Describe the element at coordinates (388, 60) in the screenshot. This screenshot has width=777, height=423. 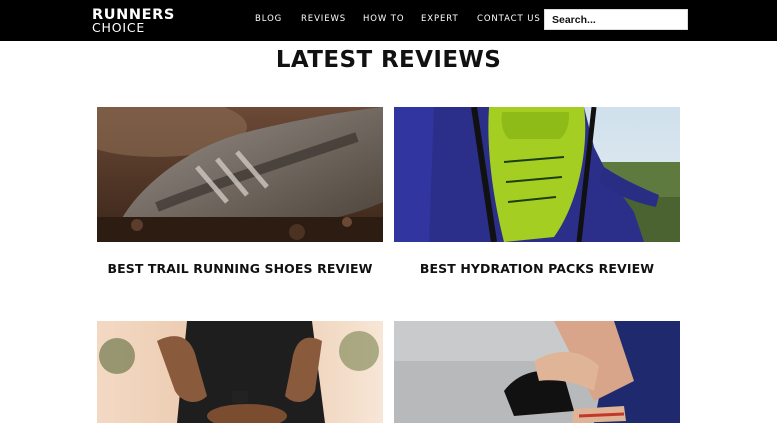
I see `page-title: LATEST REVIEWS` at that location.